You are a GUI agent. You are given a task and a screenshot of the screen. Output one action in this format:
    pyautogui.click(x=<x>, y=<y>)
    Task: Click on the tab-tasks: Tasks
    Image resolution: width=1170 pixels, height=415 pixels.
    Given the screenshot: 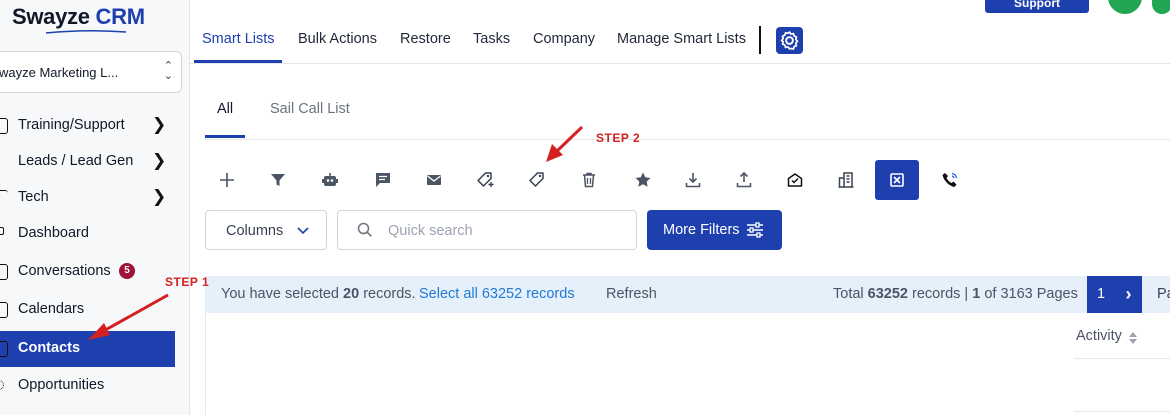 What is the action you would take?
    pyautogui.click(x=491, y=39)
    